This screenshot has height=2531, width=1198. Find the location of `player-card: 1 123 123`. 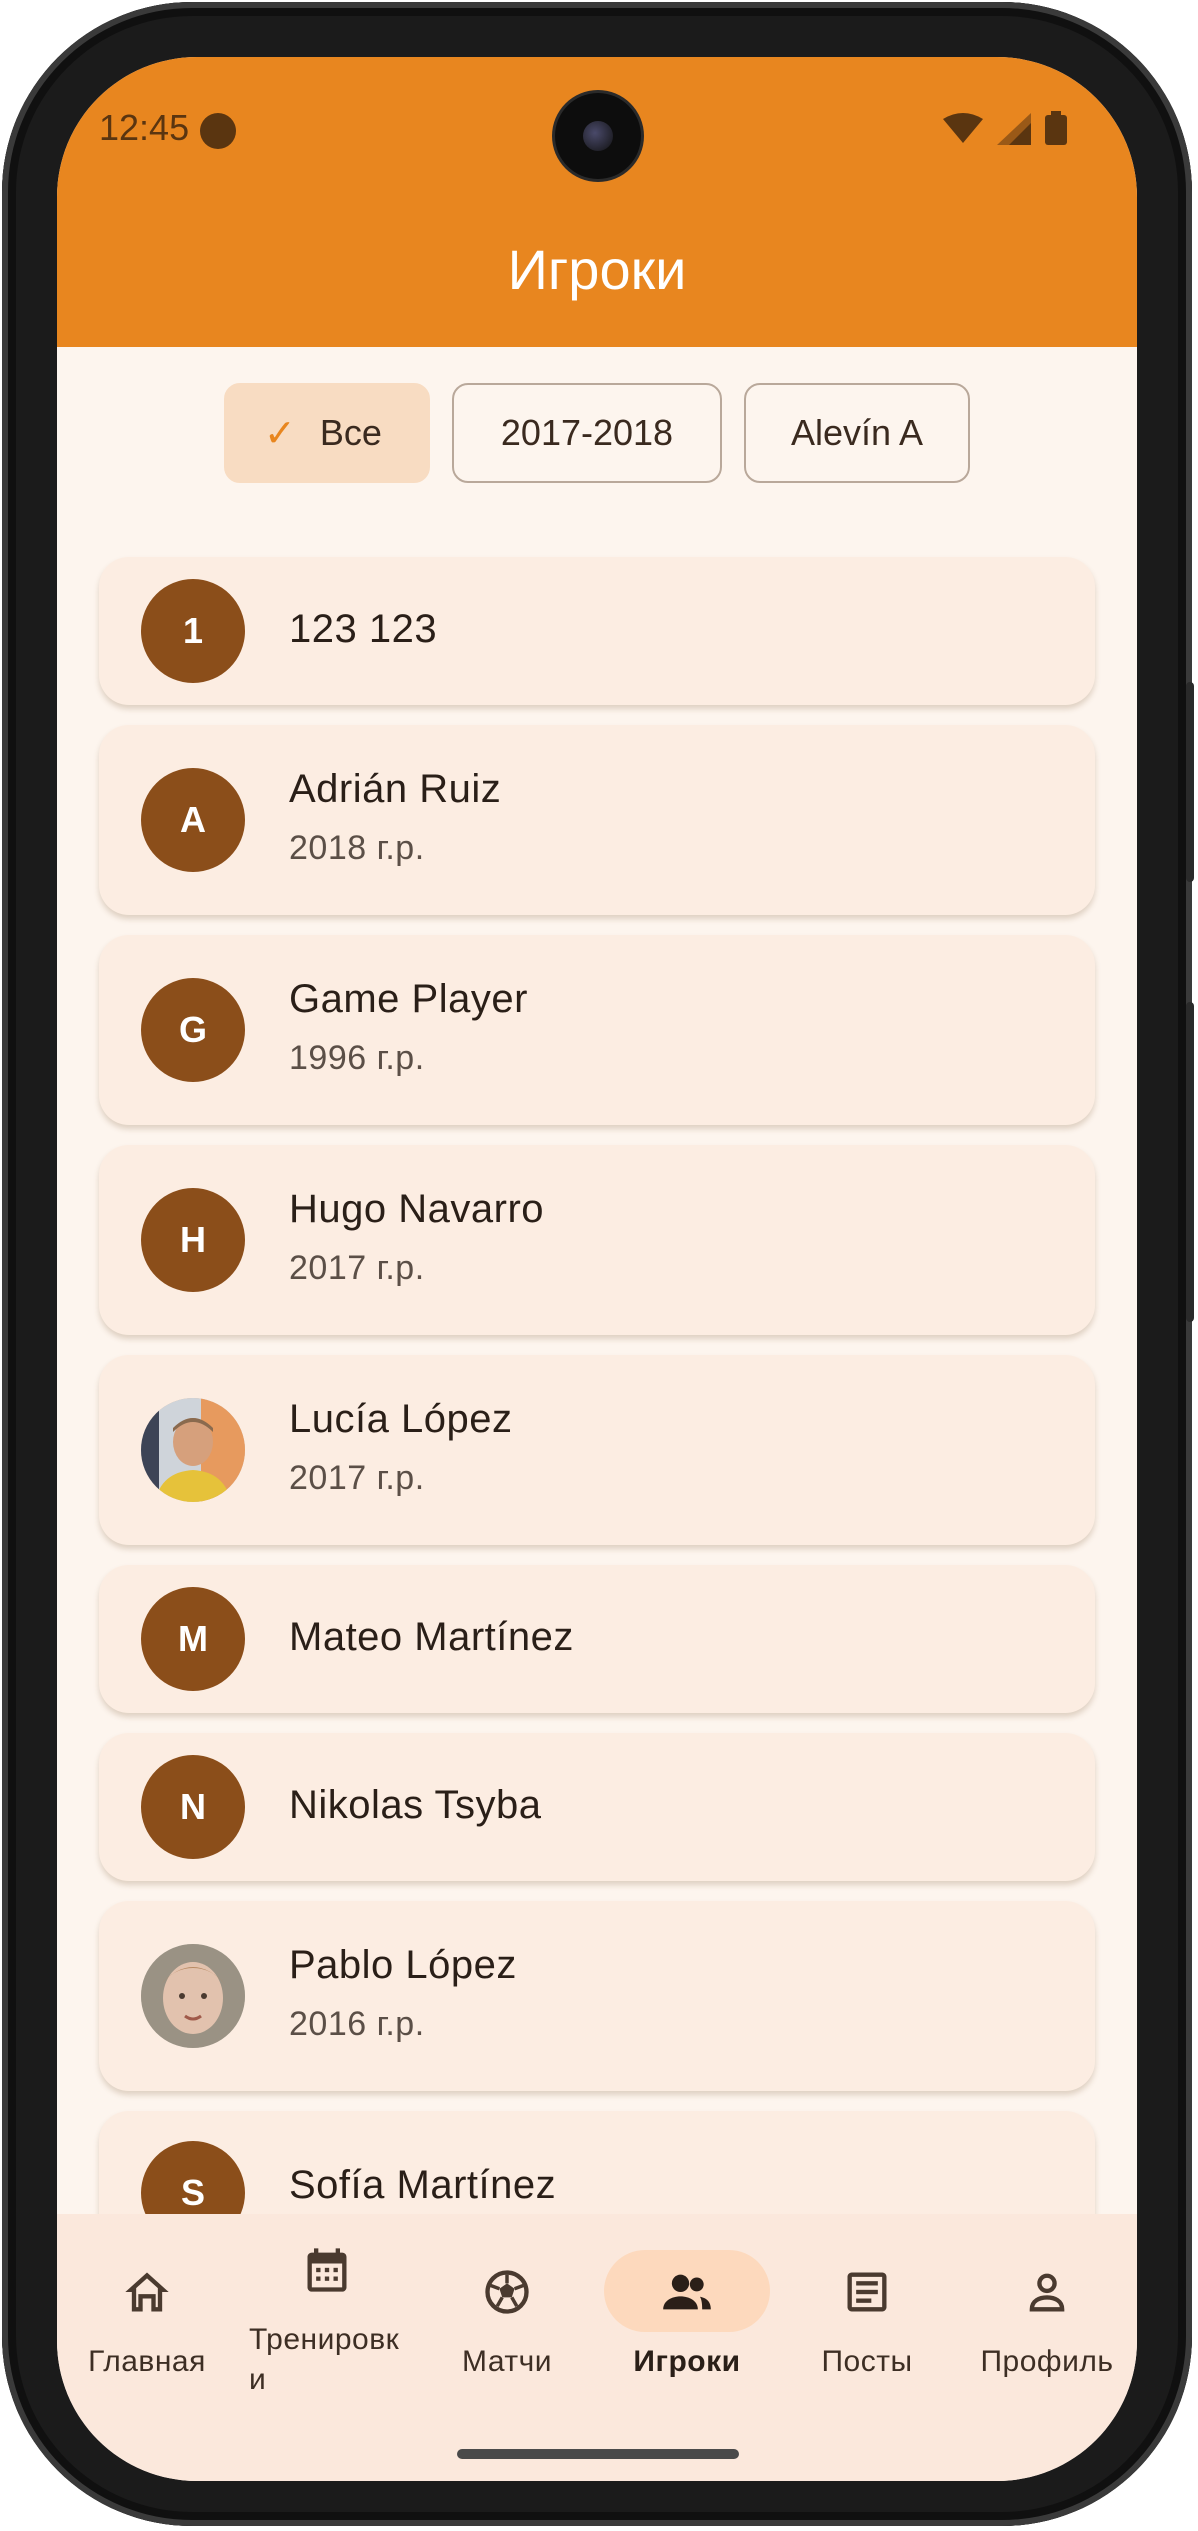

player-card: 1 123 123 is located at coordinates (597, 631).